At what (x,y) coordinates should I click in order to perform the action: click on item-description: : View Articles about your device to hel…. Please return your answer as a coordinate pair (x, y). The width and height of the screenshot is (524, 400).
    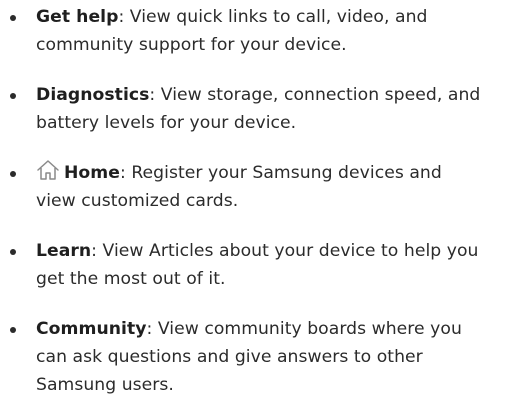
    Looking at the image, I should click on (285, 251).